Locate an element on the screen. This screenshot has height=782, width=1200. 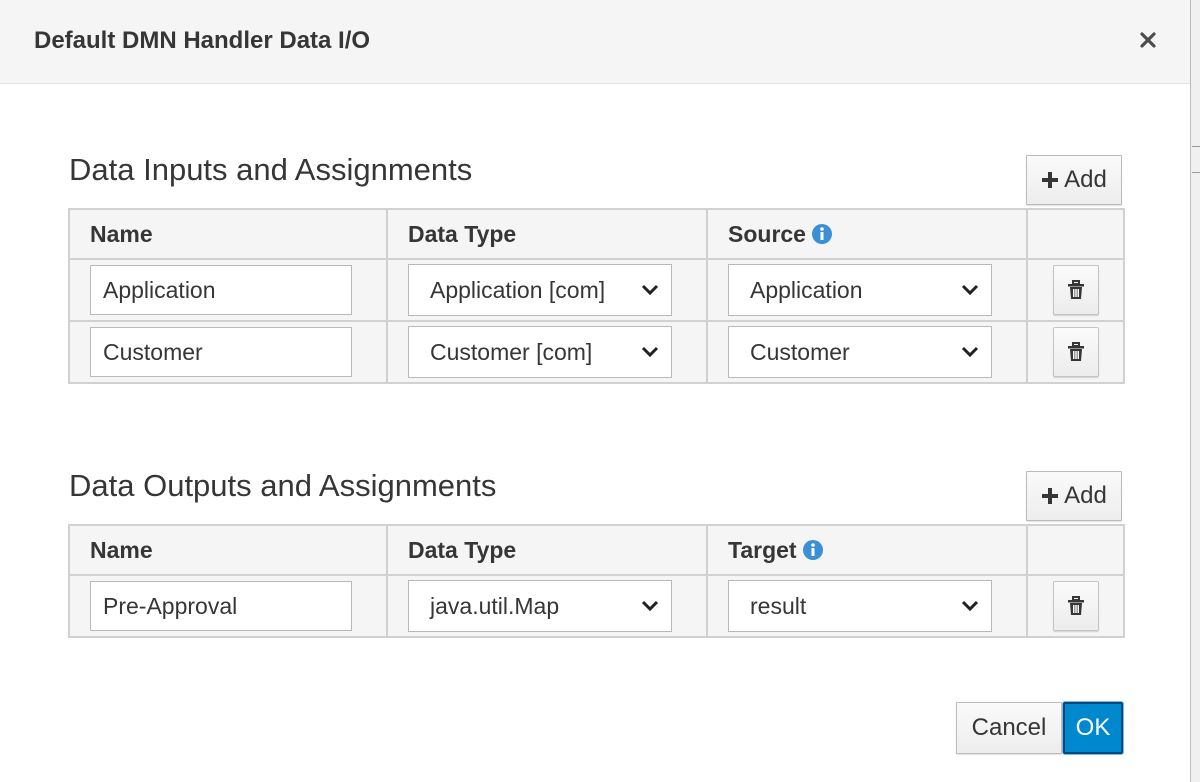
column-header-source: Source is located at coordinates (867, 234).